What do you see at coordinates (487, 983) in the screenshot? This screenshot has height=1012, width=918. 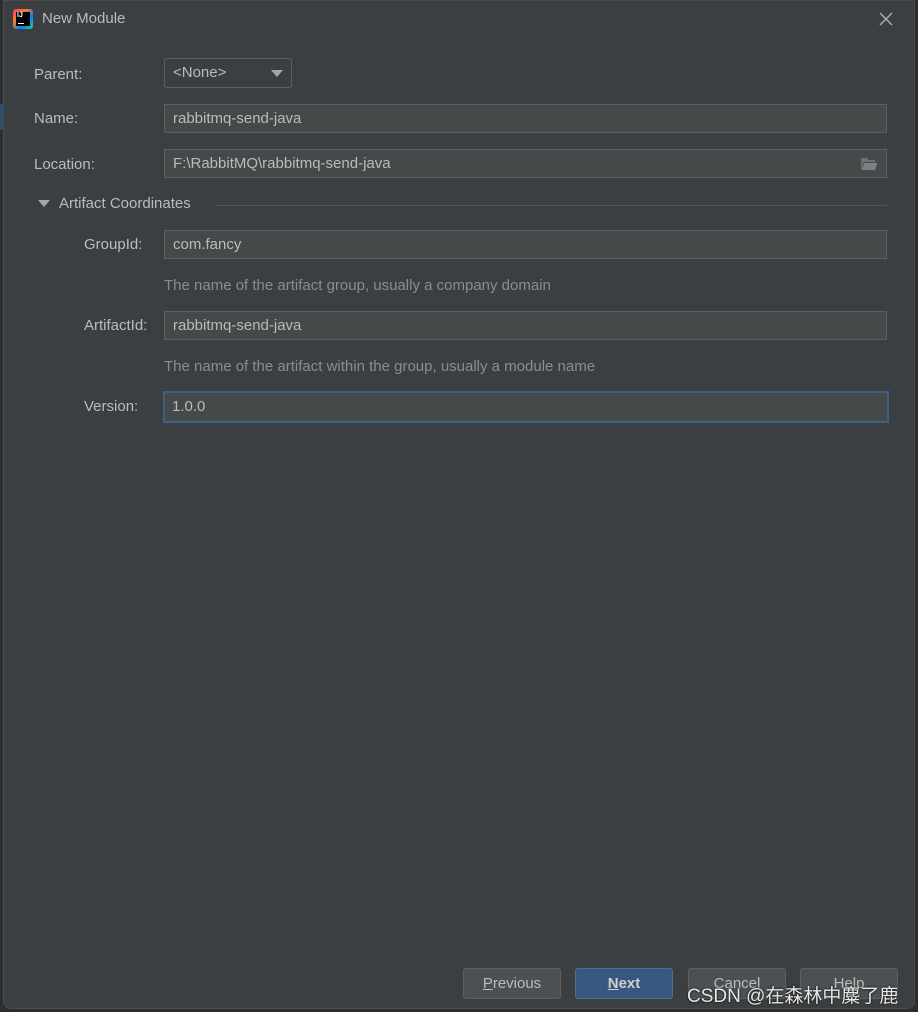 I see `previous-mnemonic: P` at bounding box center [487, 983].